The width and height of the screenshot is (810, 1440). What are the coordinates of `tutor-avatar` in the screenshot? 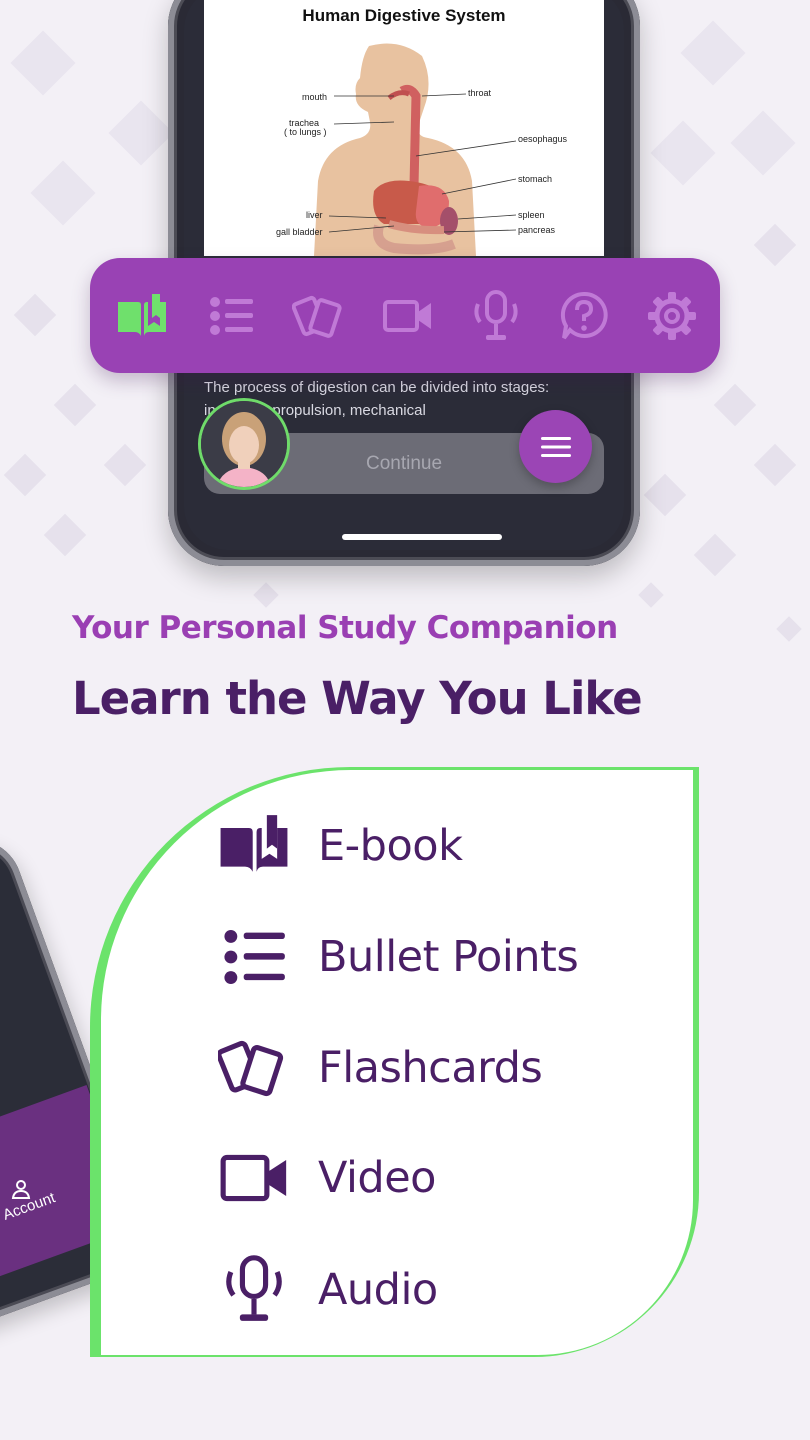 It's located at (244, 444).